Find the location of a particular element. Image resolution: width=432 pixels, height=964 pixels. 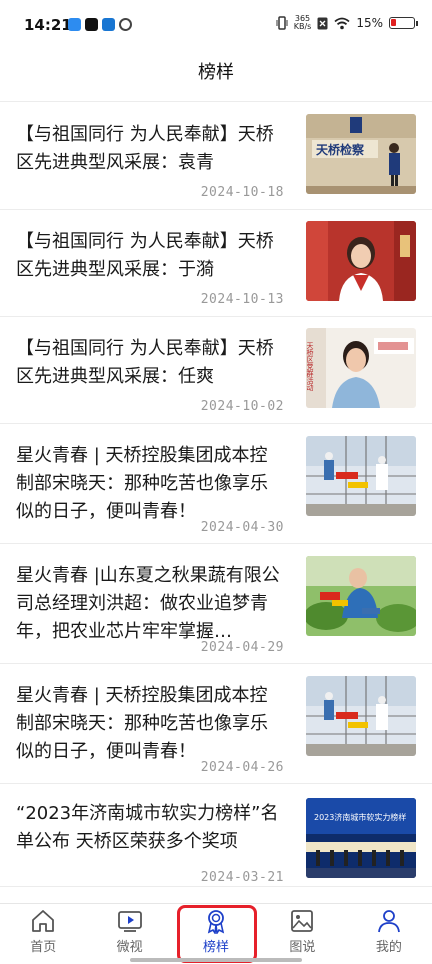

news-date: 2024-10-02 is located at coordinates (242, 406).